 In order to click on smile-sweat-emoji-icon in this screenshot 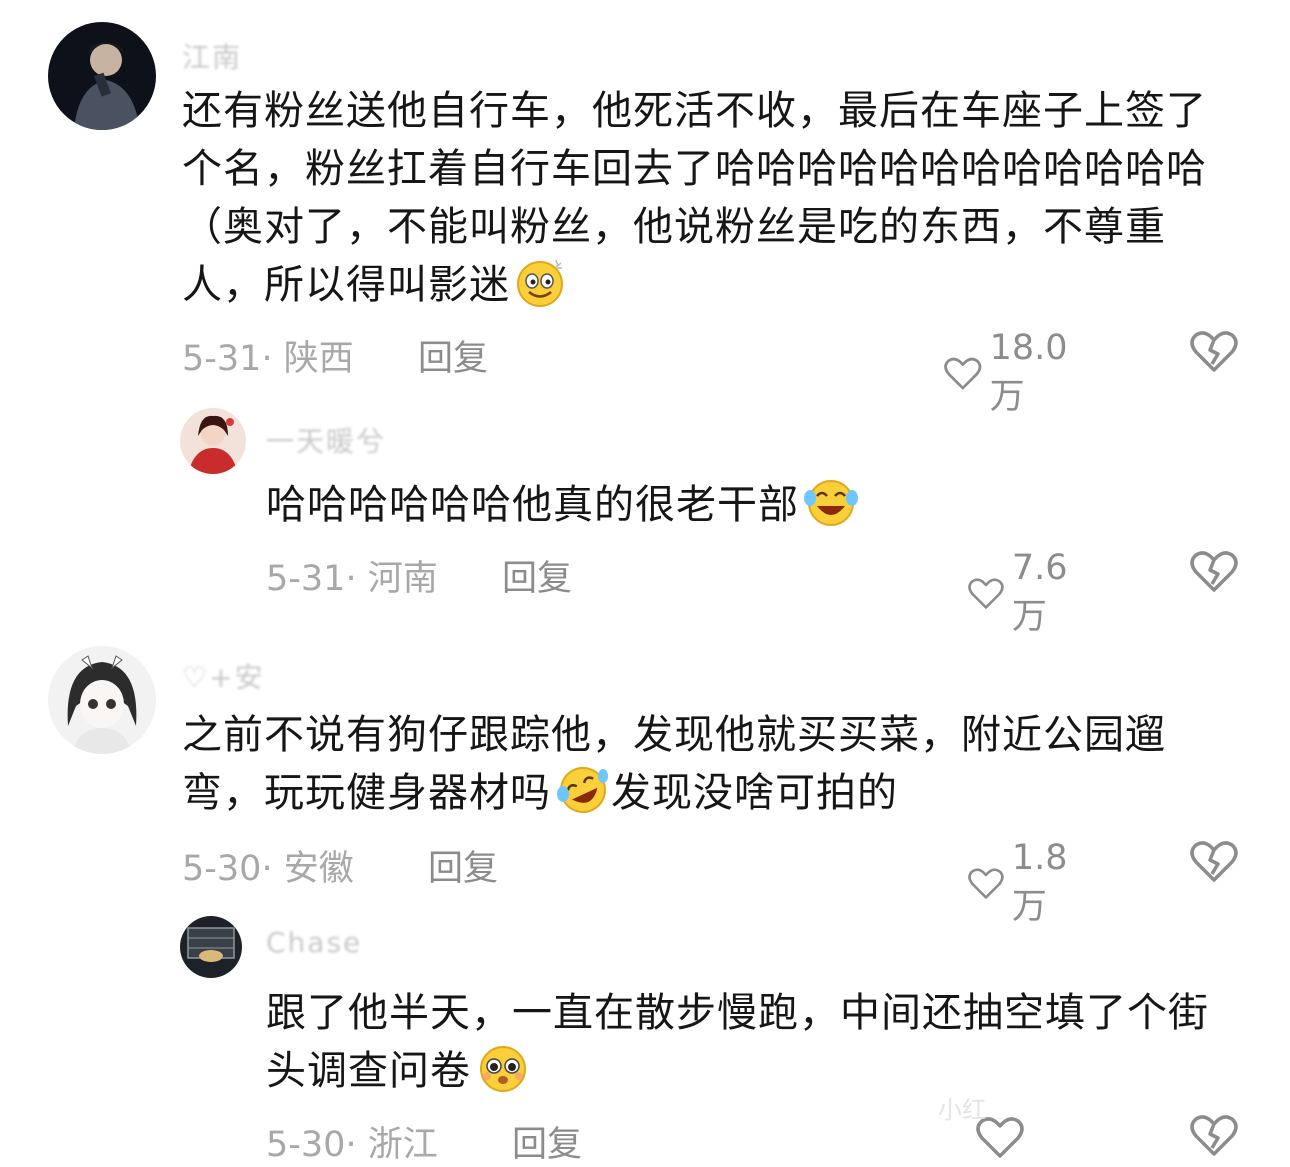, I will do `click(540, 290)`.